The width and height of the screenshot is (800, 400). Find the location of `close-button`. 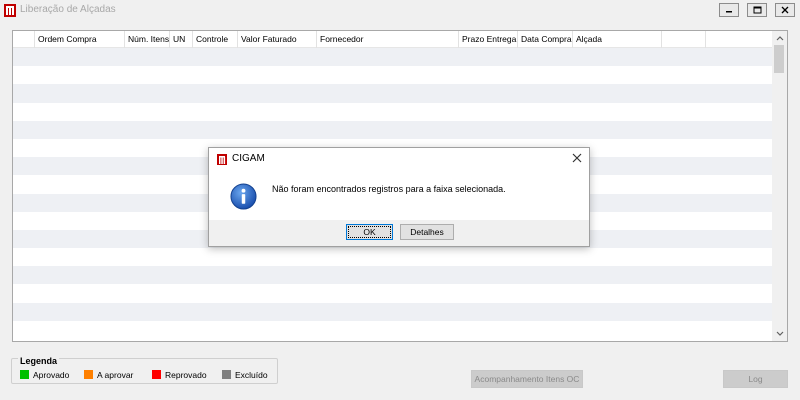

close-button is located at coordinates (785, 10).